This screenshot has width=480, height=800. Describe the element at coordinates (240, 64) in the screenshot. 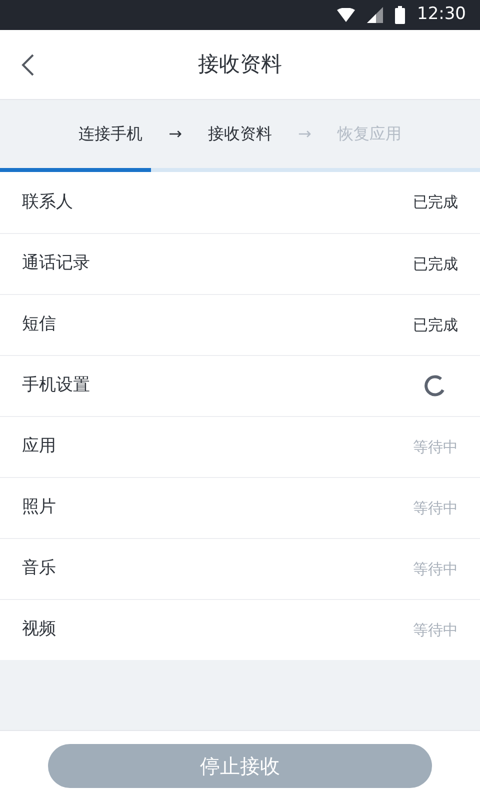

I see `page-title: 接收资料` at that location.